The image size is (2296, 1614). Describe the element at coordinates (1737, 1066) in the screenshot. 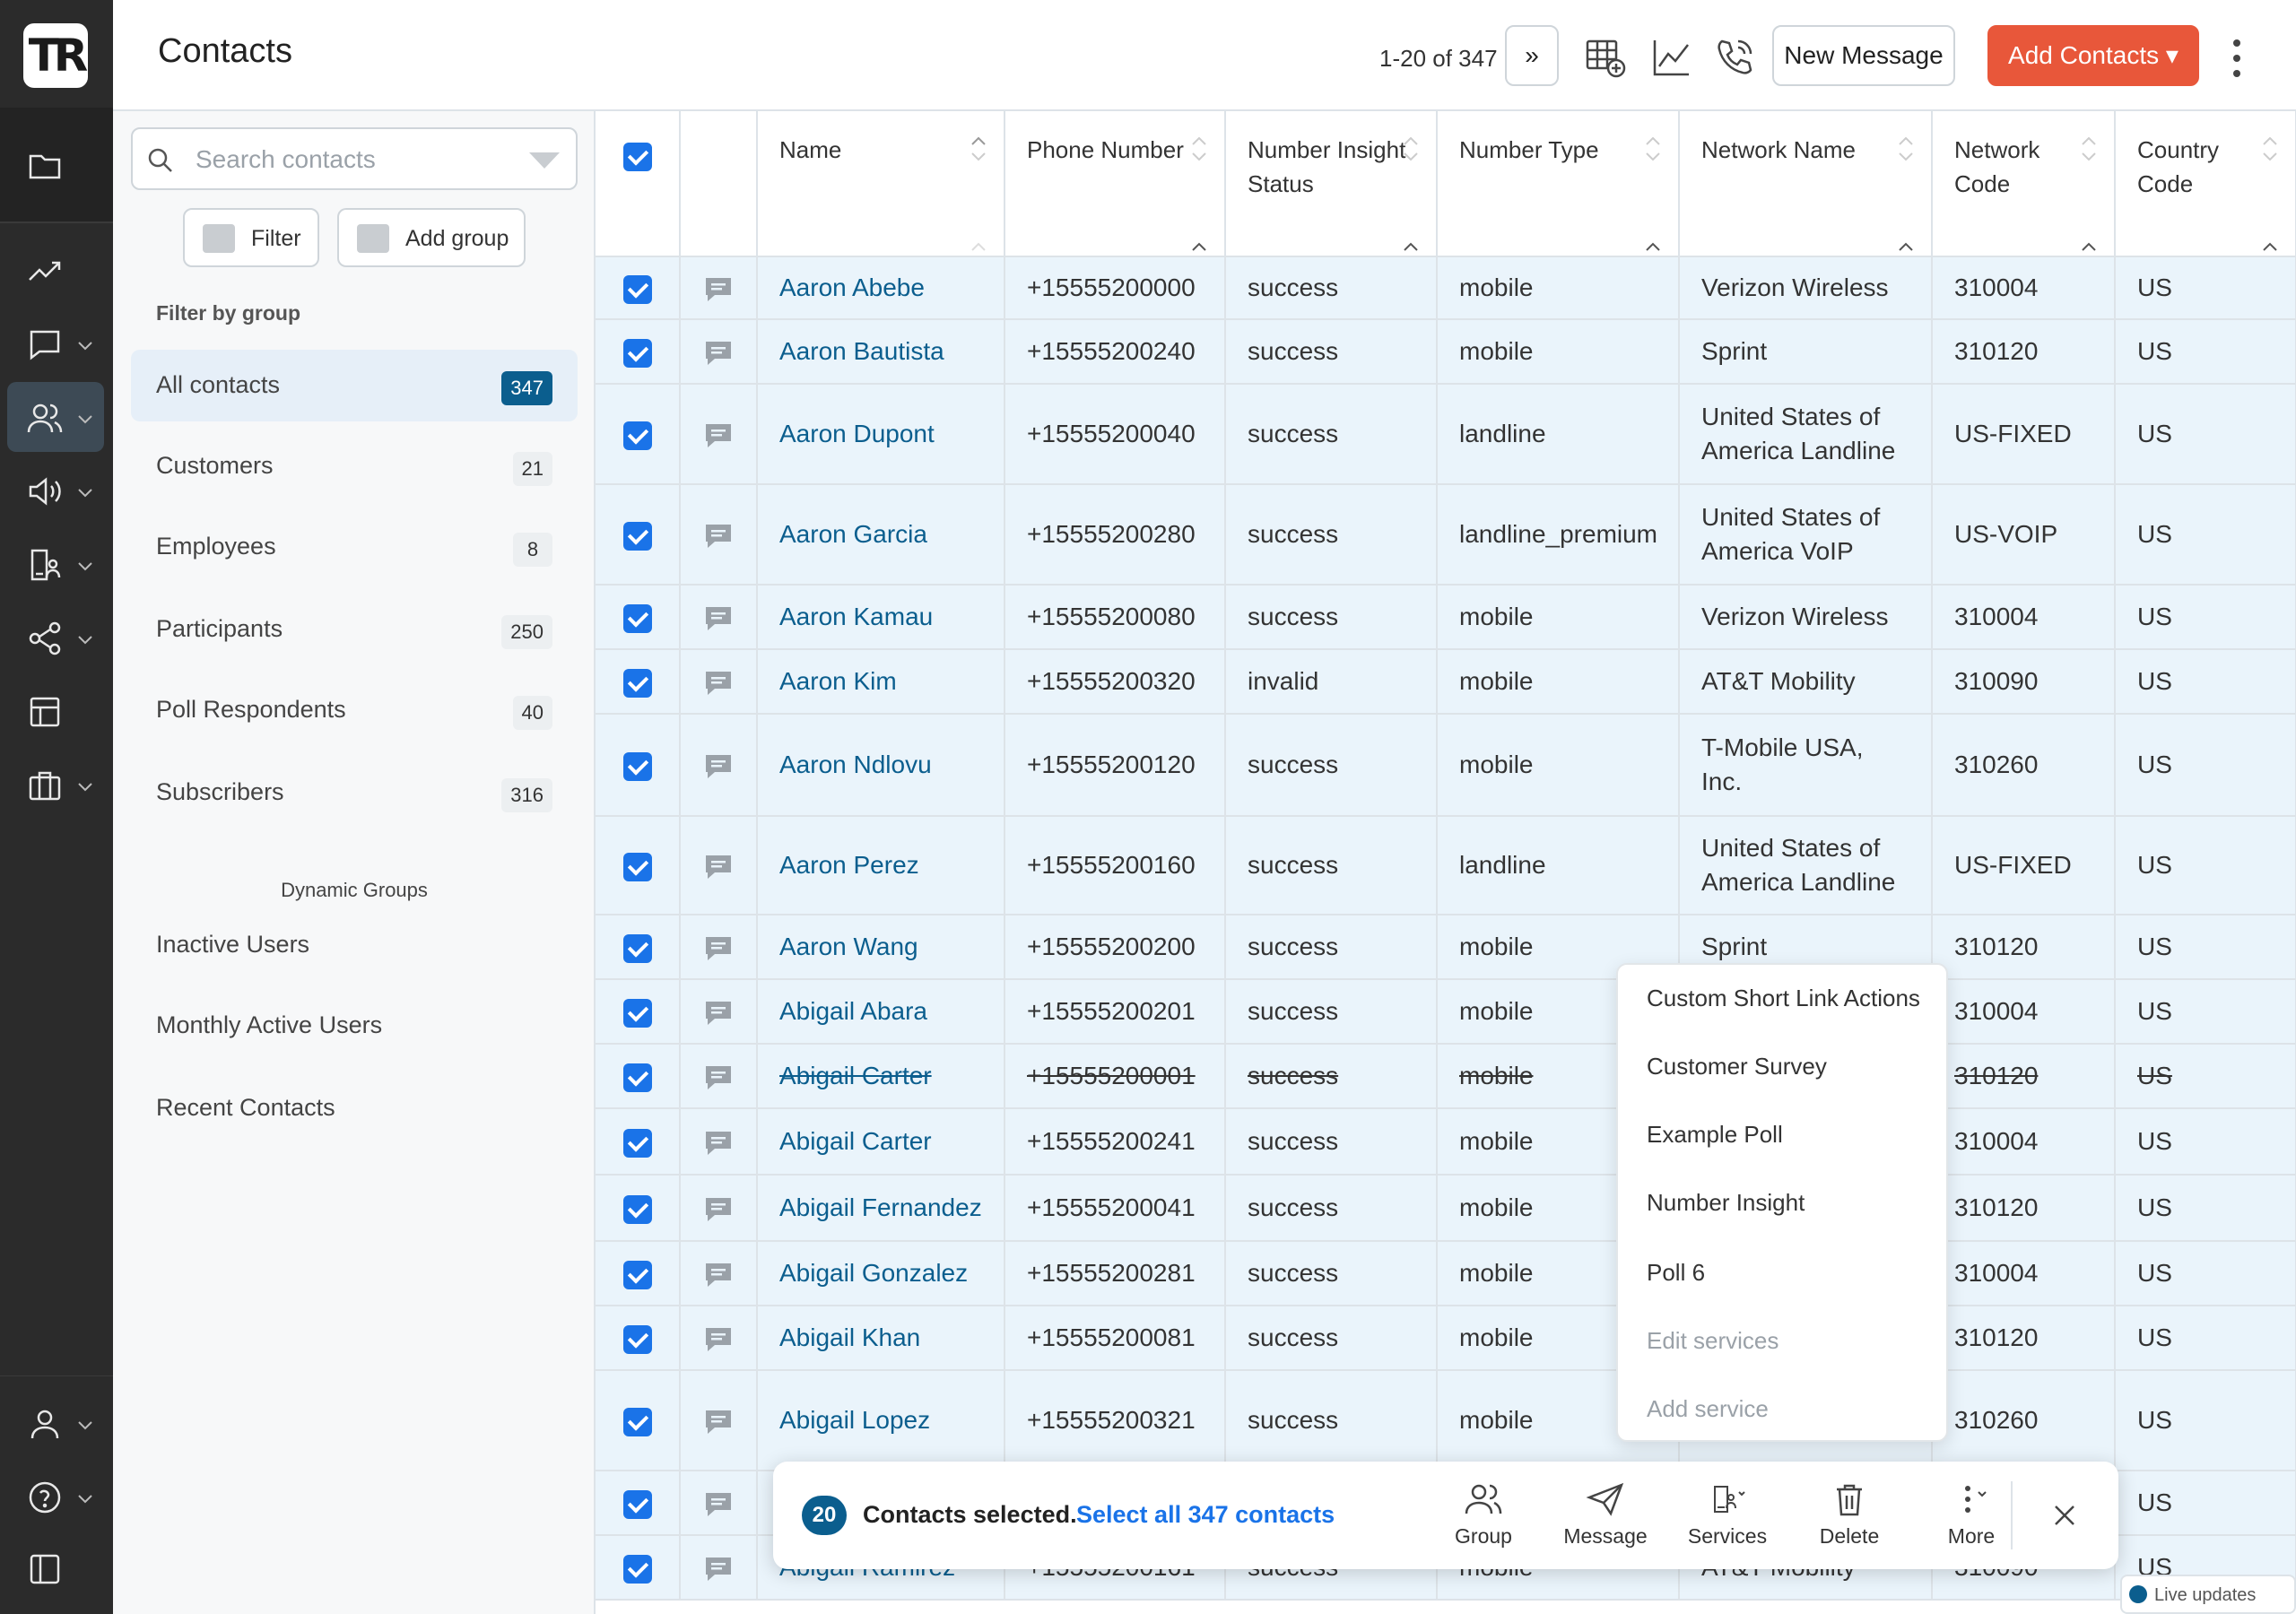

I see `service-item-customer-survey: Customer Survey` at that location.